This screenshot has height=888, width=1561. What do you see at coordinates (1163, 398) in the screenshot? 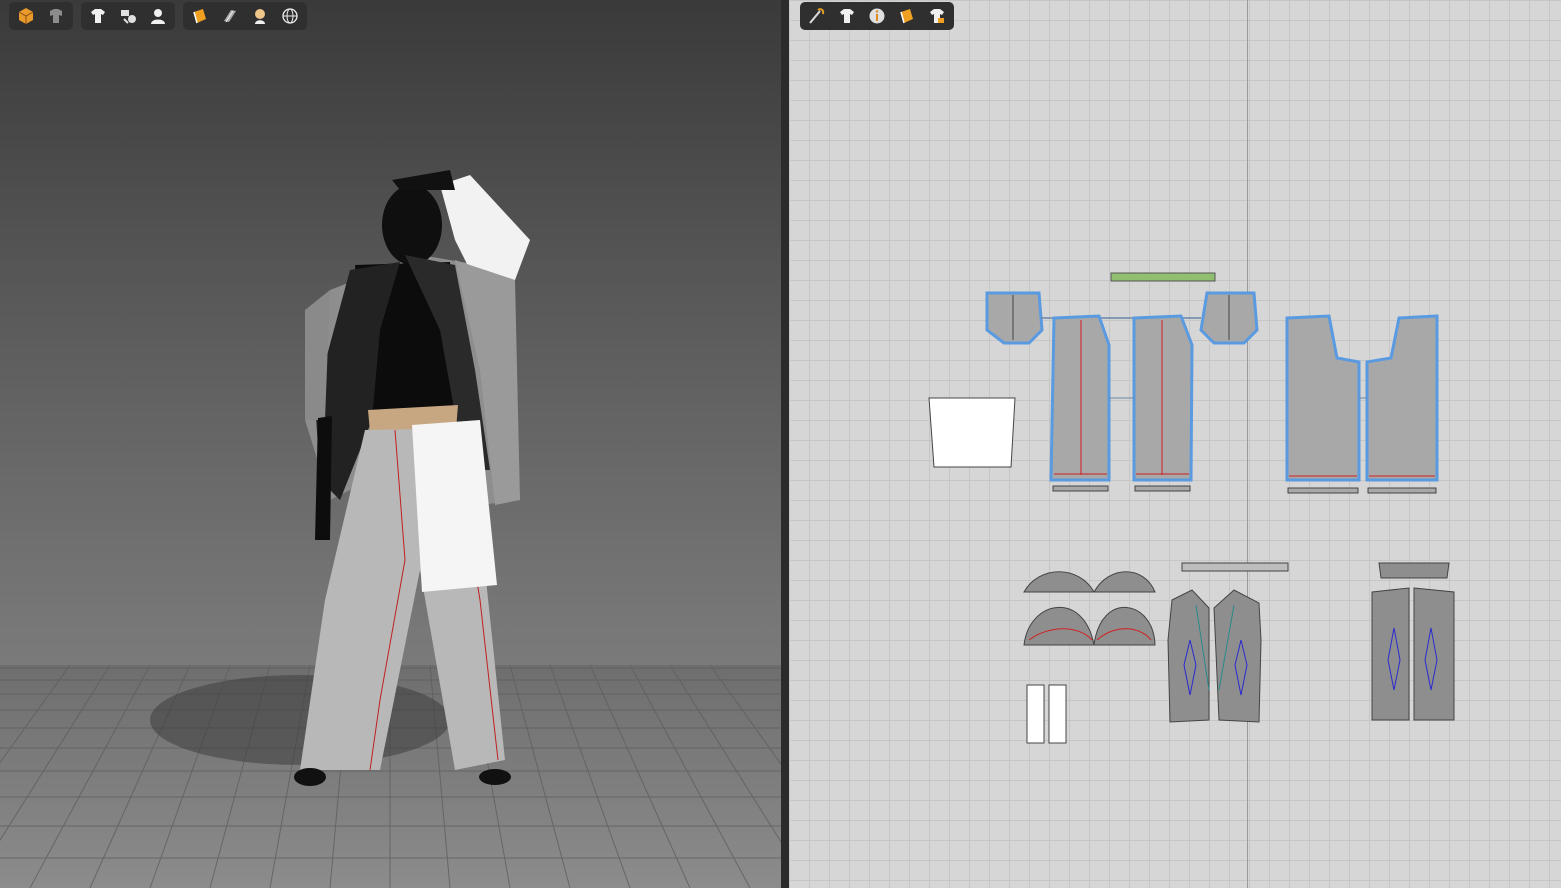
I see `trouser-front-right-piece` at bounding box center [1163, 398].